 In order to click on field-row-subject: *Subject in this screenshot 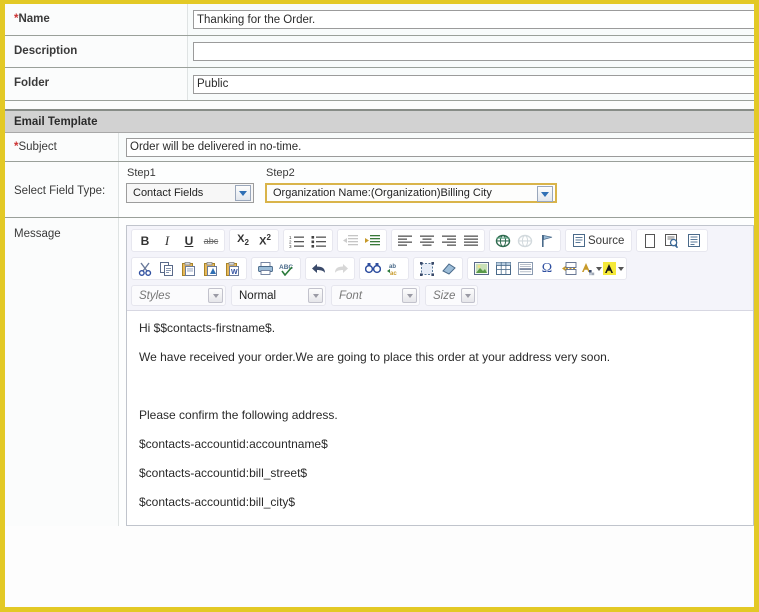, I will do `click(379, 147)`.